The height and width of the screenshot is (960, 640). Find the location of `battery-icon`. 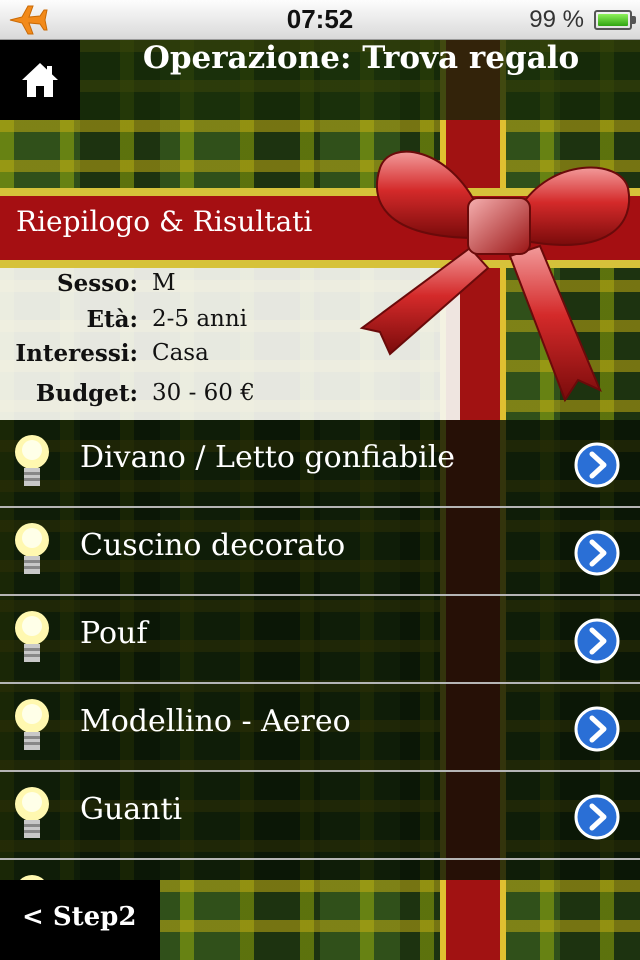

battery-icon is located at coordinates (615, 20).